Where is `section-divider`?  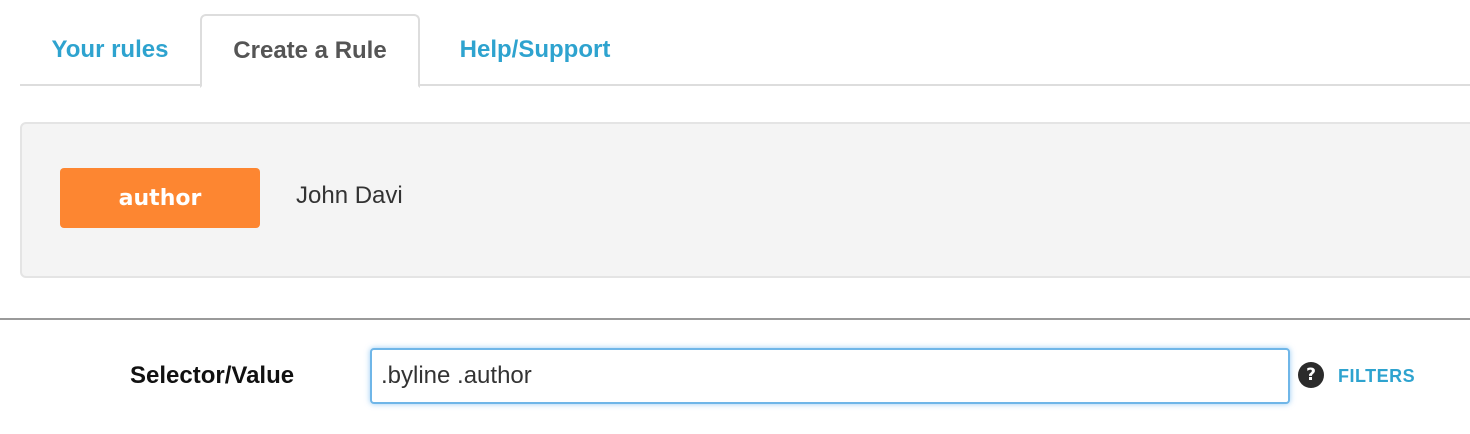
section-divider is located at coordinates (735, 319).